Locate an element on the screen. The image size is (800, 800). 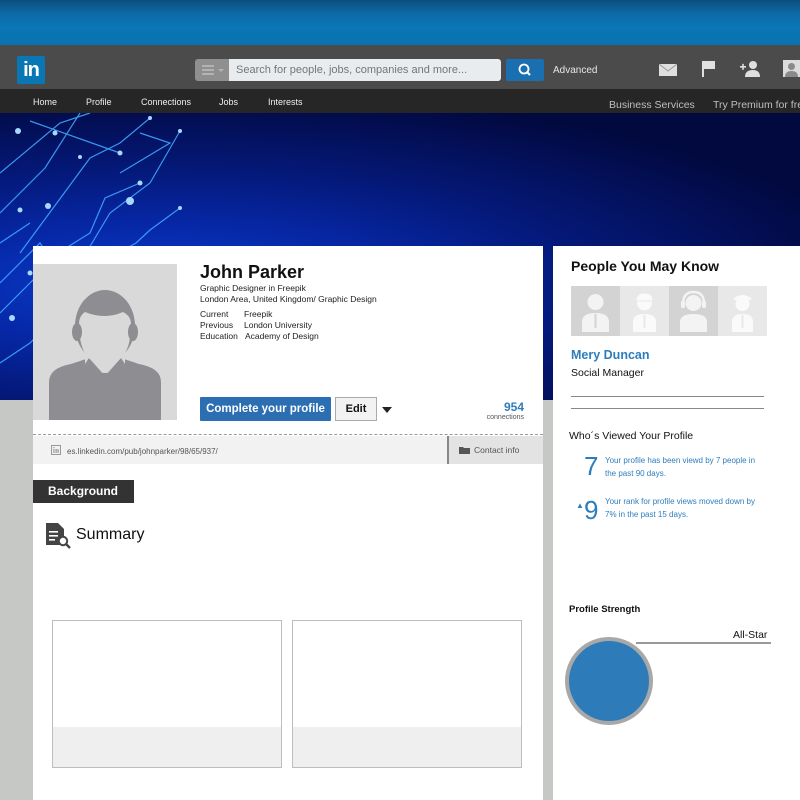
detail-value-previous: London University is located at coordinates (278, 325).